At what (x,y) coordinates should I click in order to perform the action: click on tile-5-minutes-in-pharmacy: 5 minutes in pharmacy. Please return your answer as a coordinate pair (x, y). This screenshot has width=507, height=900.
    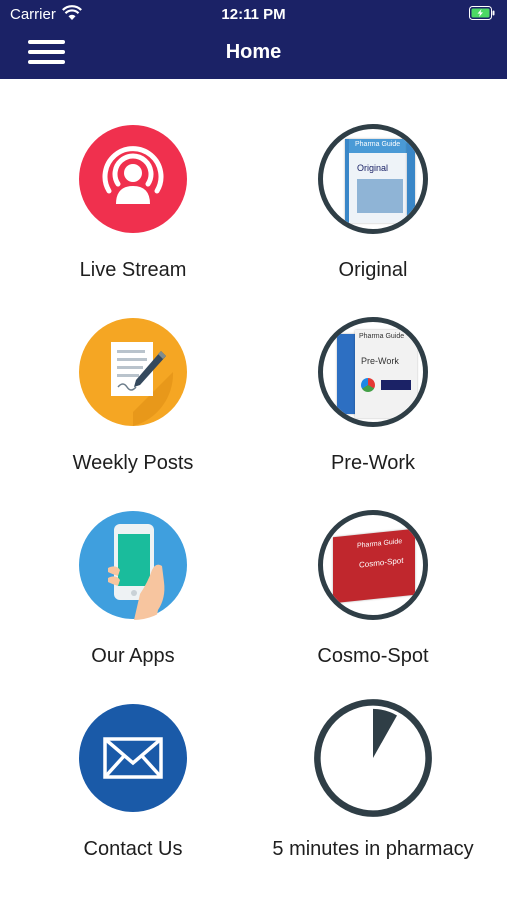
    Looking at the image, I should click on (373, 791).